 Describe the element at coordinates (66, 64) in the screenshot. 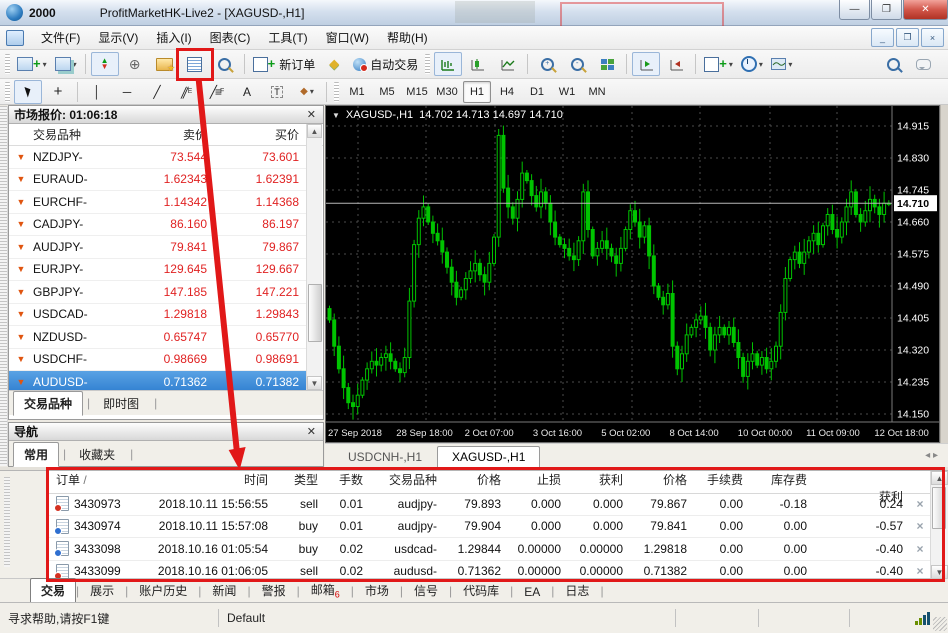

I see `profiles-button: ▾` at that location.